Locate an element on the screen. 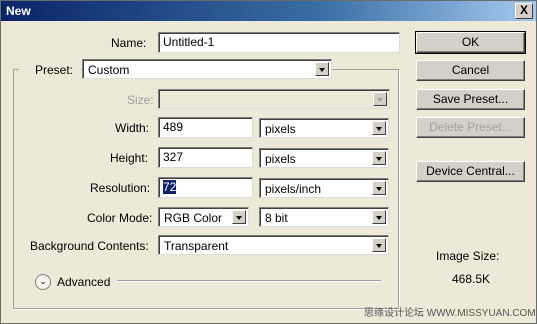 This screenshot has width=537, height=324. bit-depth-value: 8 bit is located at coordinates (276, 218).